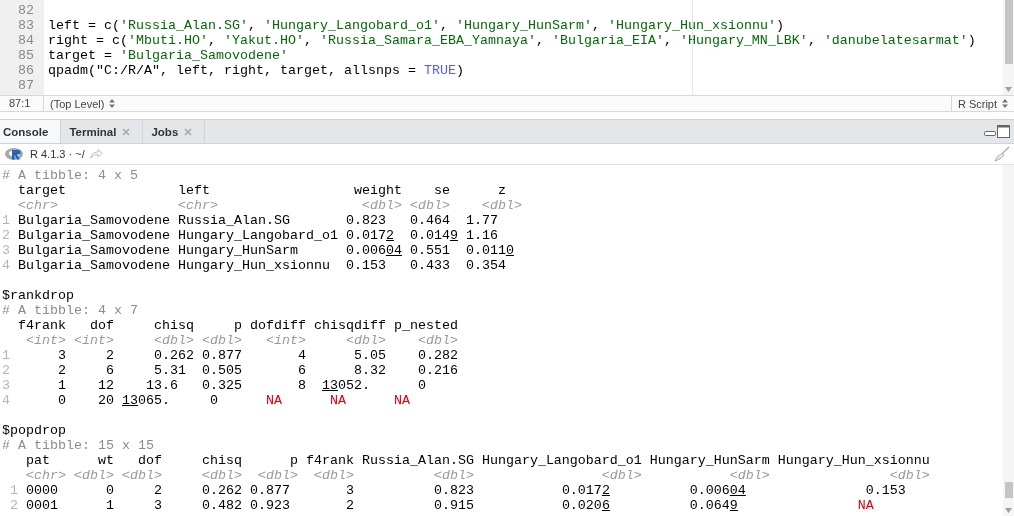 Image resolution: width=1014 pixels, height=516 pixels. I want to click on console-line: <int> <int> <dbl> <dbl> <int> <dbl> <dbl>, so click(242, 340).